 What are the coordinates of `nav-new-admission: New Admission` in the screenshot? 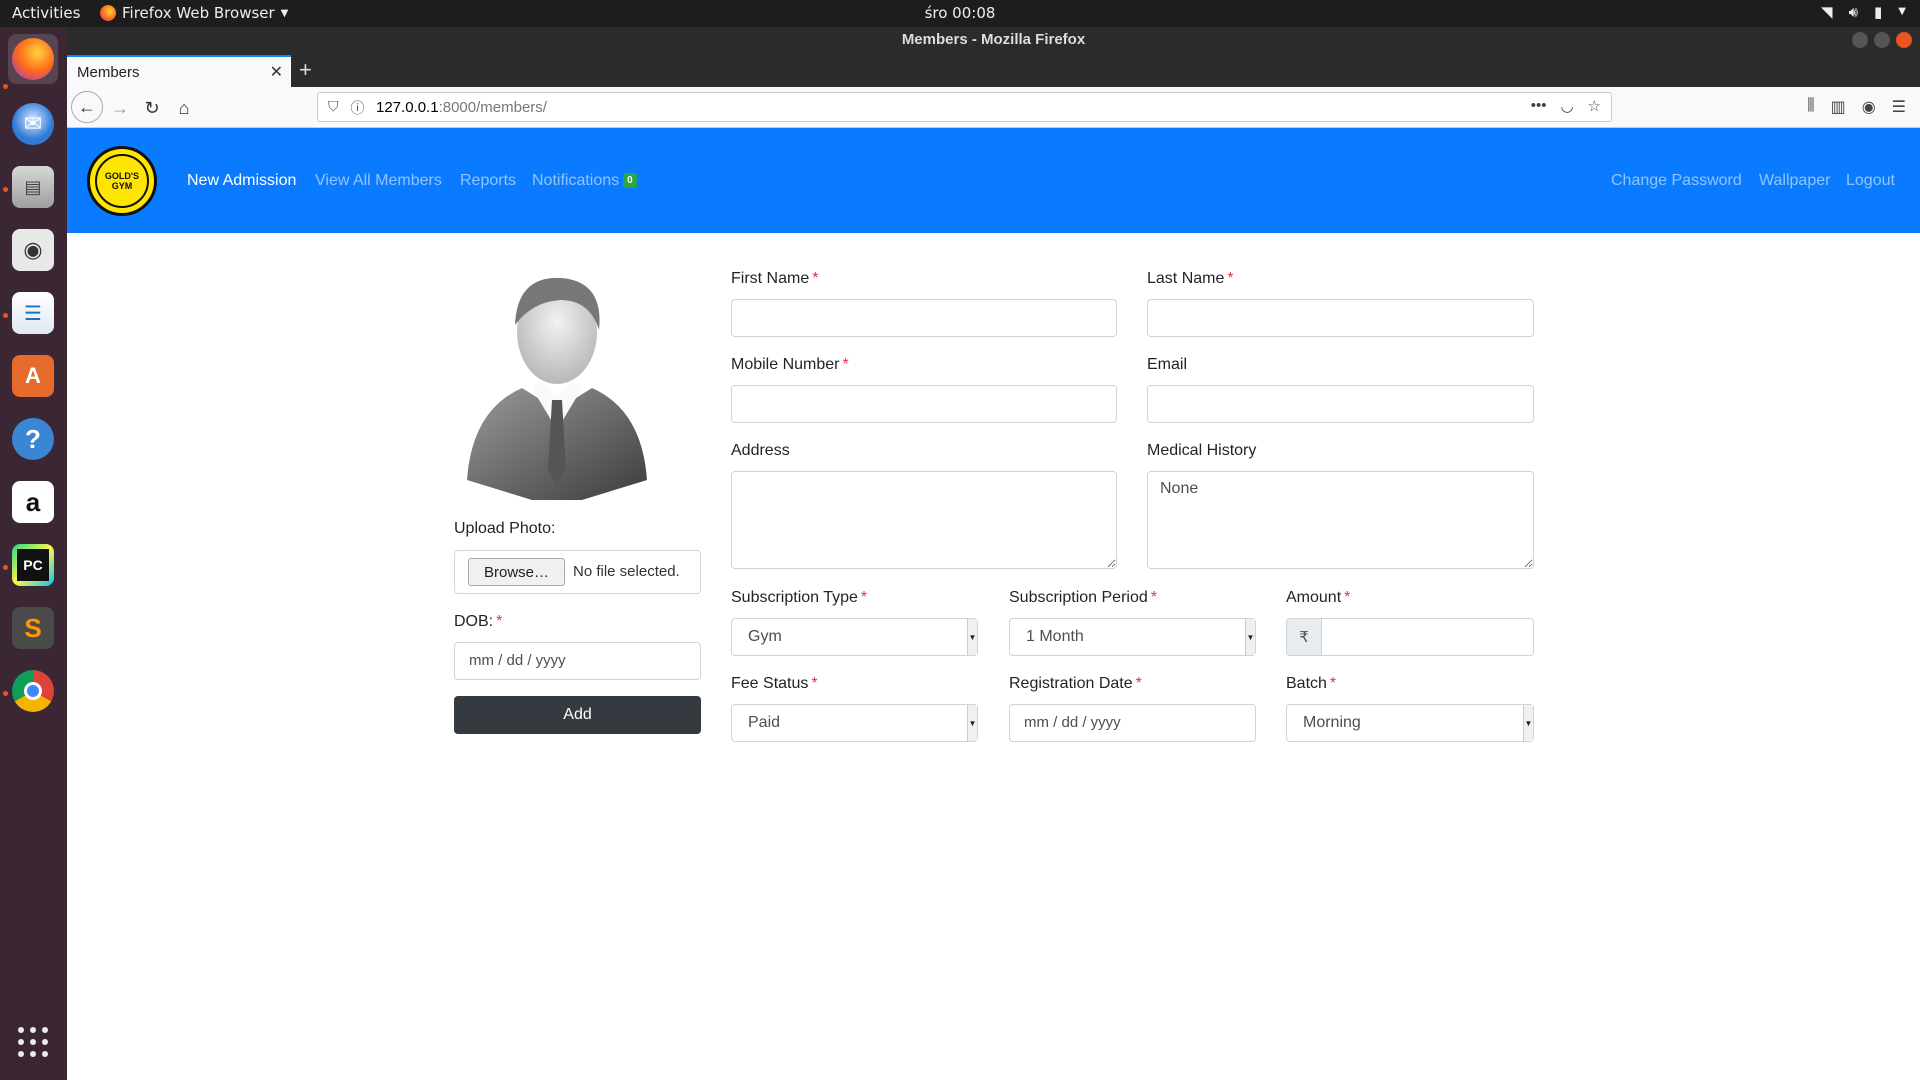 It's located at (241, 181).